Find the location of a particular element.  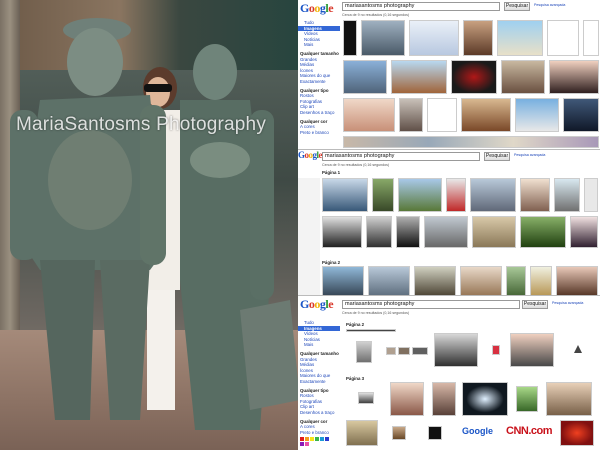

page-label: Página 2 is located at coordinates (331, 262).